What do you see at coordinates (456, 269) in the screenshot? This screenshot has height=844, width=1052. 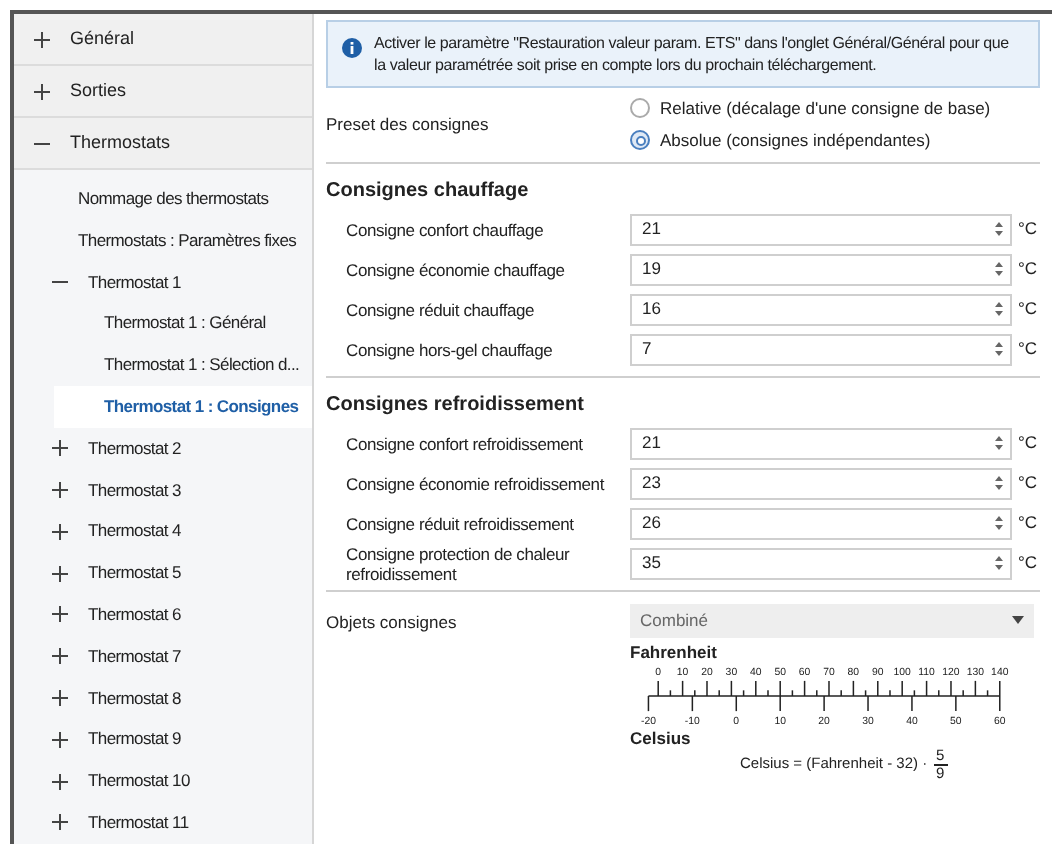 I see `setting-label: Consigne économie chauffage` at bounding box center [456, 269].